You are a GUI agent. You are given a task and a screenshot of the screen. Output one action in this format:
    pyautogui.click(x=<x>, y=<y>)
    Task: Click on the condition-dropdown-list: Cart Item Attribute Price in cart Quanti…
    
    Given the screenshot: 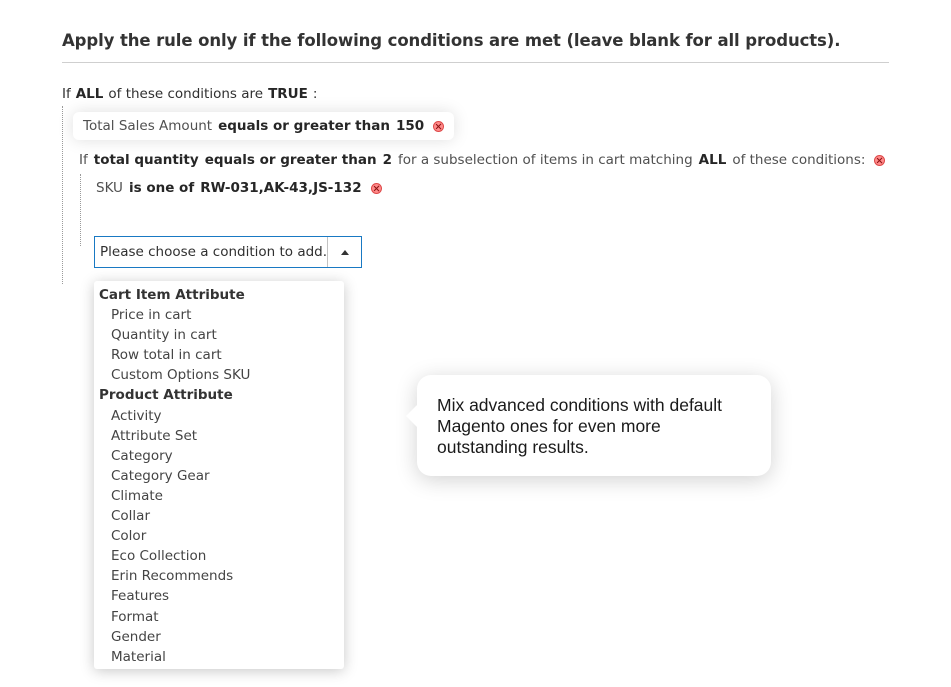 What is the action you would take?
    pyautogui.click(x=219, y=475)
    